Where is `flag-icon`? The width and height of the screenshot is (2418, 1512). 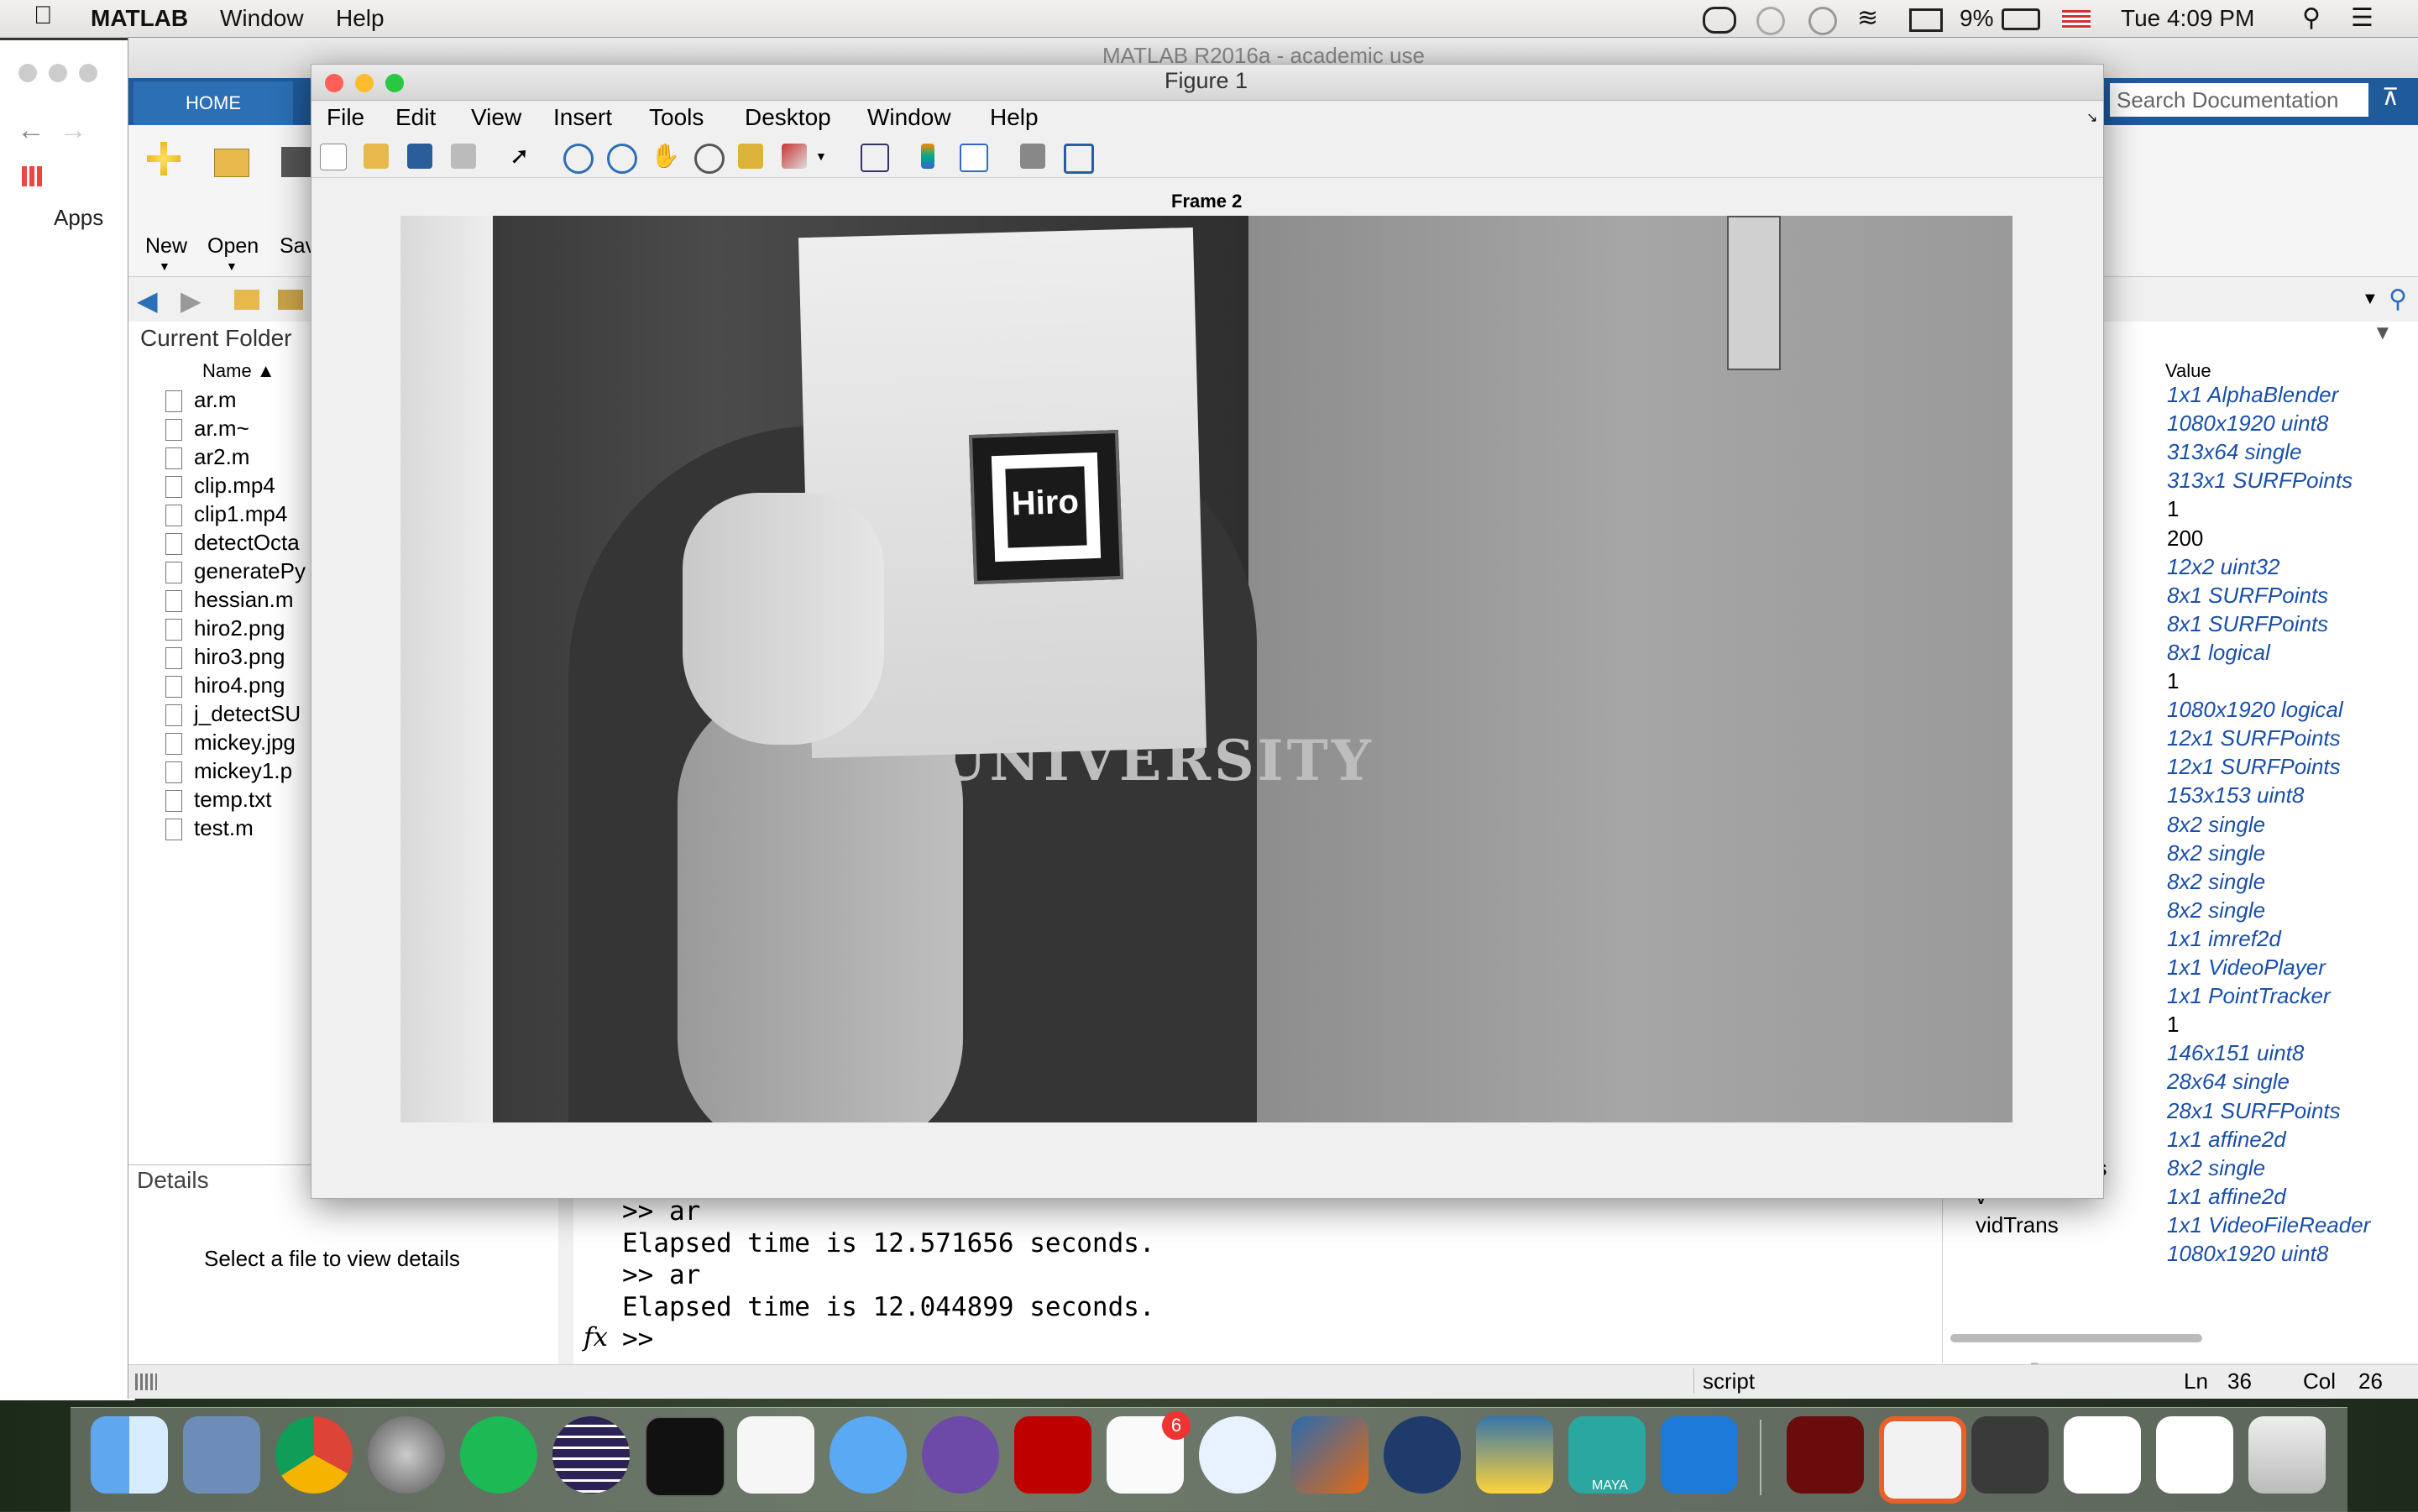
flag-icon is located at coordinates (2076, 19).